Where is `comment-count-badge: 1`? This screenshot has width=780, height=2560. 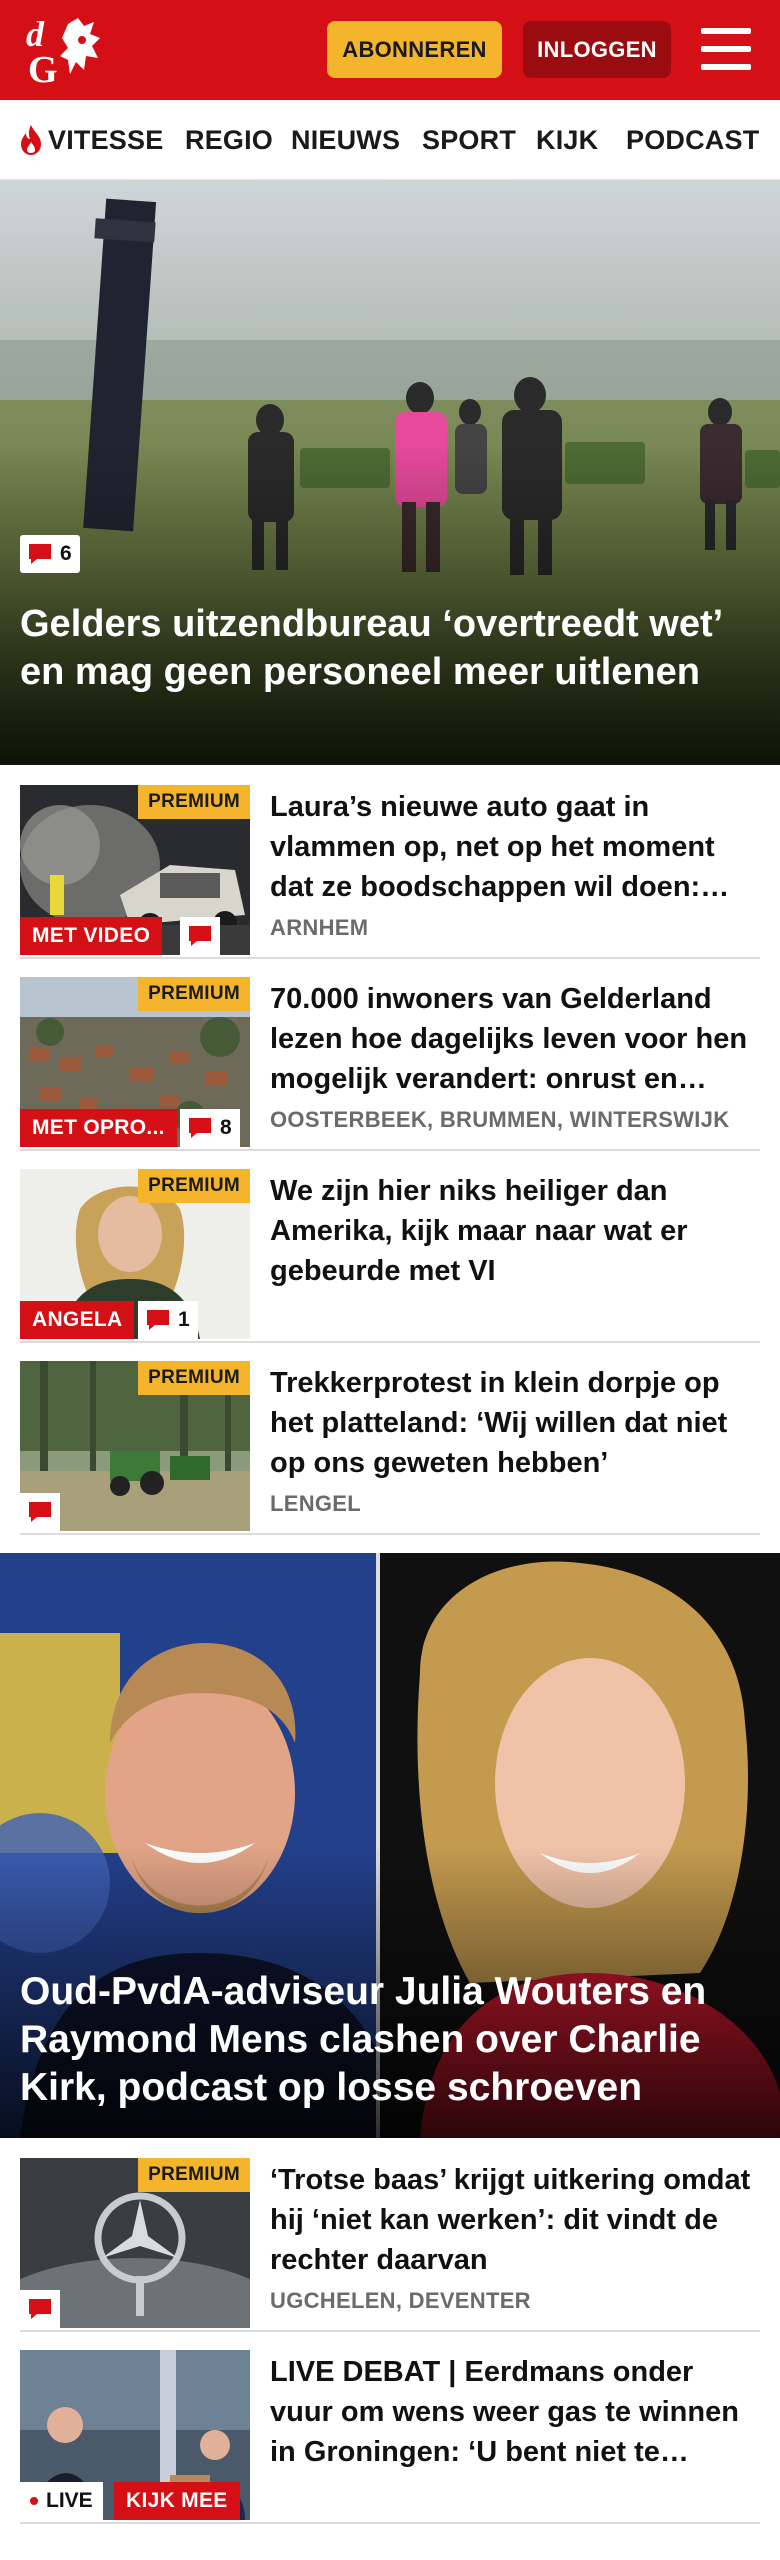 comment-count-badge: 1 is located at coordinates (168, 1320).